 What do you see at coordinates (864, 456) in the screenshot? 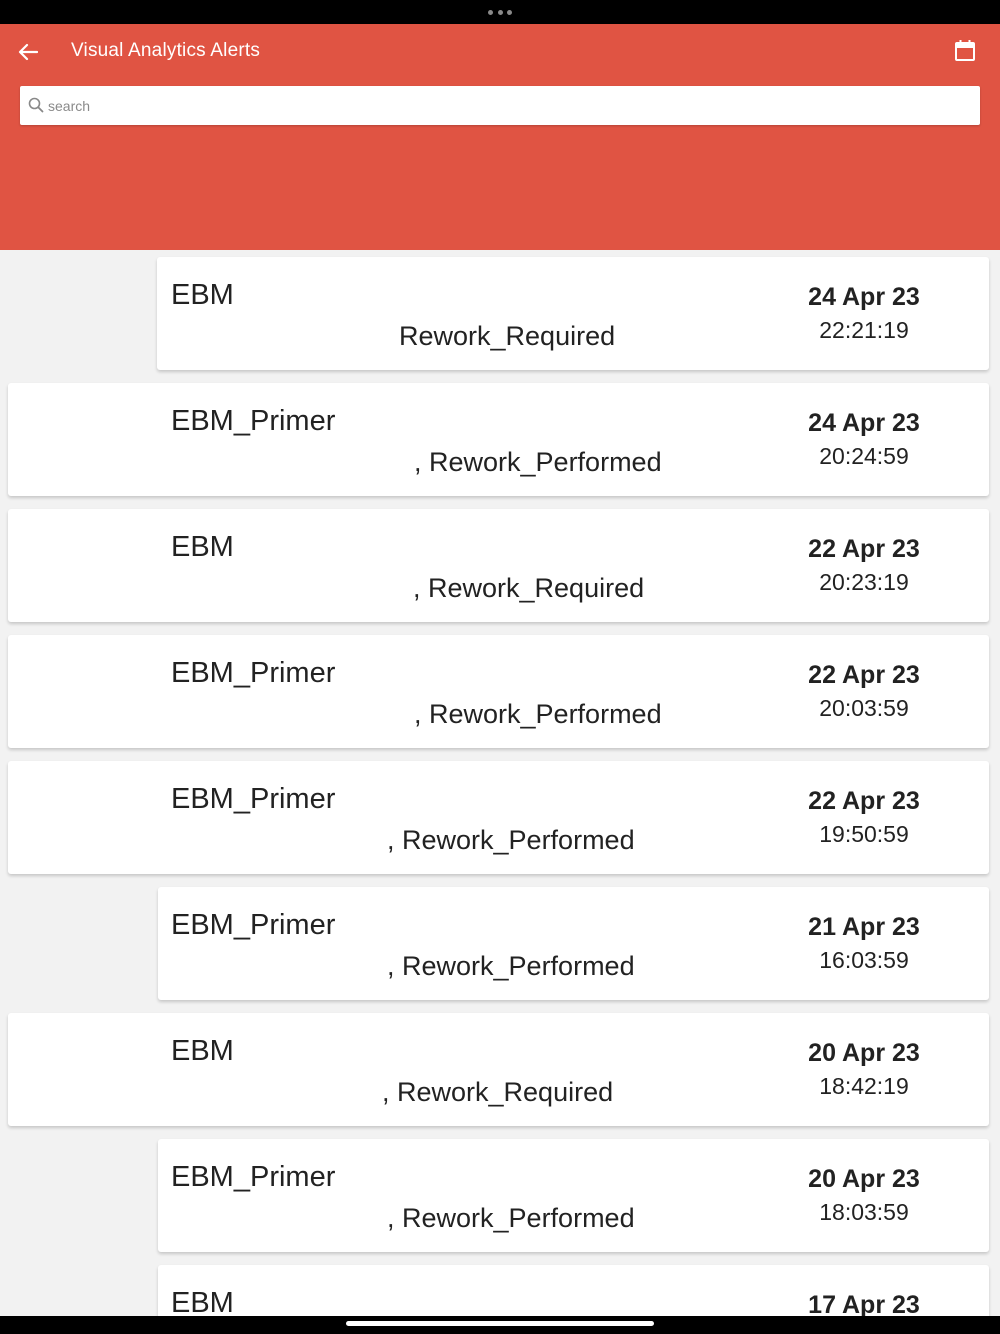
I see `alert-time: 20:24:59` at bounding box center [864, 456].